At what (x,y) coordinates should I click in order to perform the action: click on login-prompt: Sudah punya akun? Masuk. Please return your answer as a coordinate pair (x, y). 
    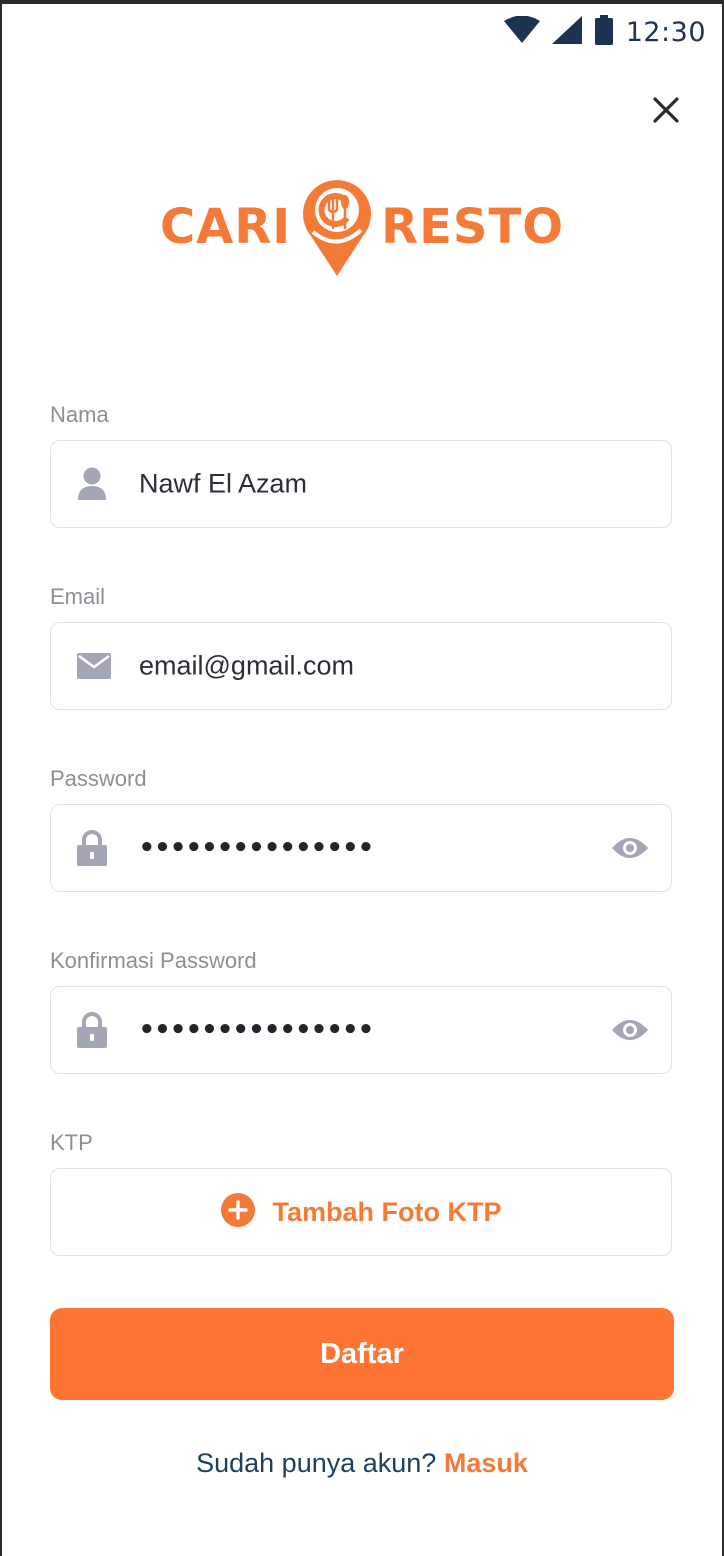
    Looking at the image, I should click on (362, 1463).